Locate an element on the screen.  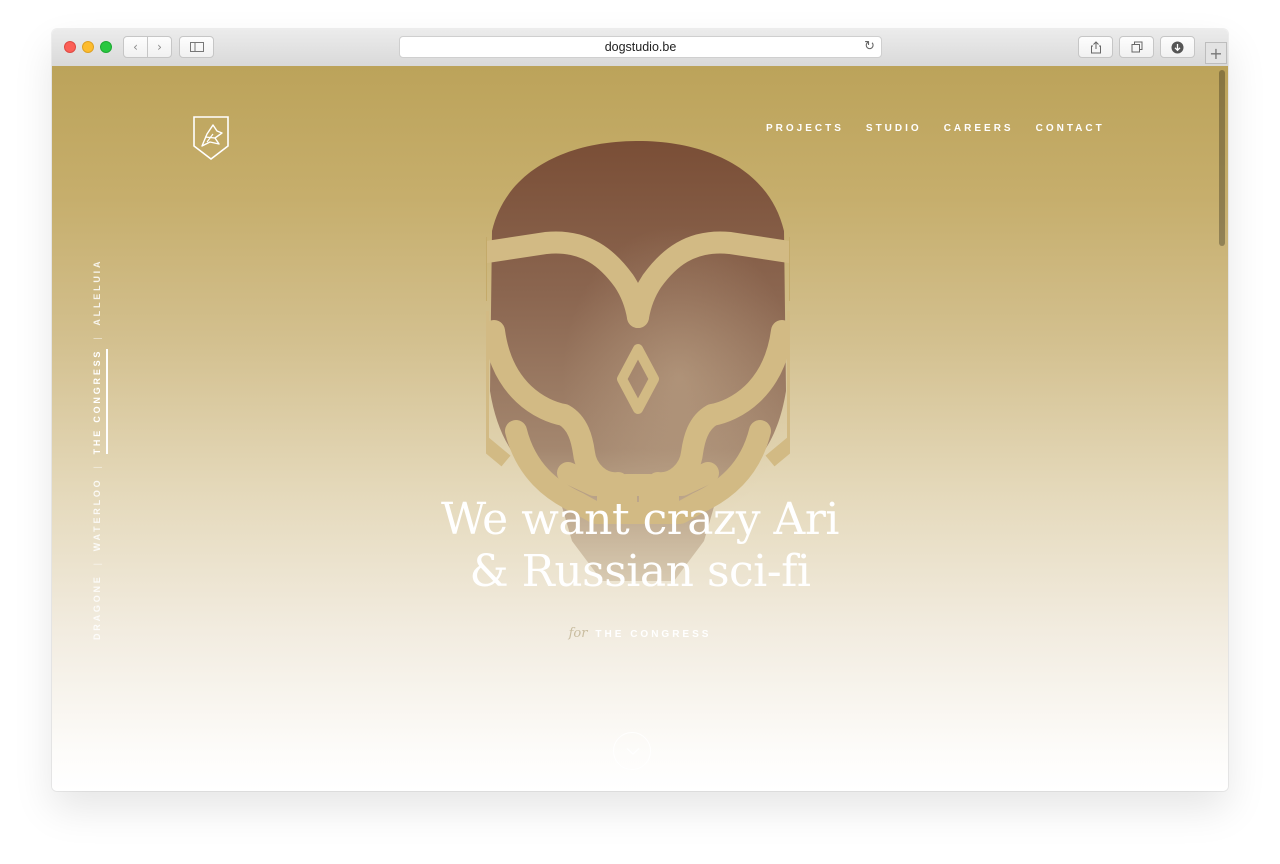
hero-headline: We want crazy Ari & Russian sci-fi is located at coordinates (640, 546).